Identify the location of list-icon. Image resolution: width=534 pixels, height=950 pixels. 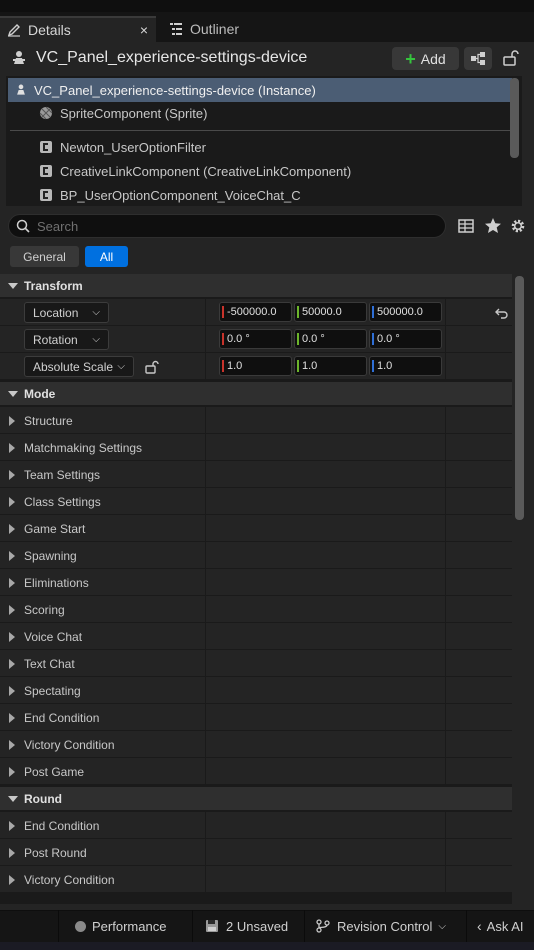
(176, 29).